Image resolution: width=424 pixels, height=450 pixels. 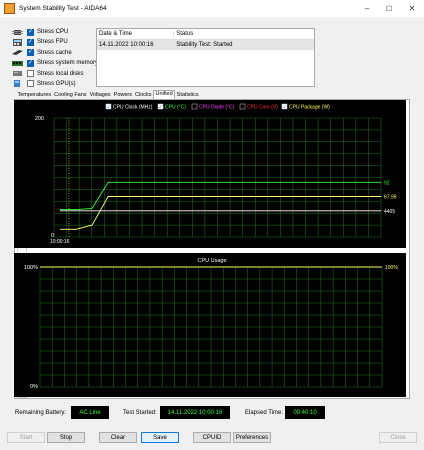 What do you see at coordinates (252, 437) in the screenshot?
I see `preferences-button: Preferences` at bounding box center [252, 437].